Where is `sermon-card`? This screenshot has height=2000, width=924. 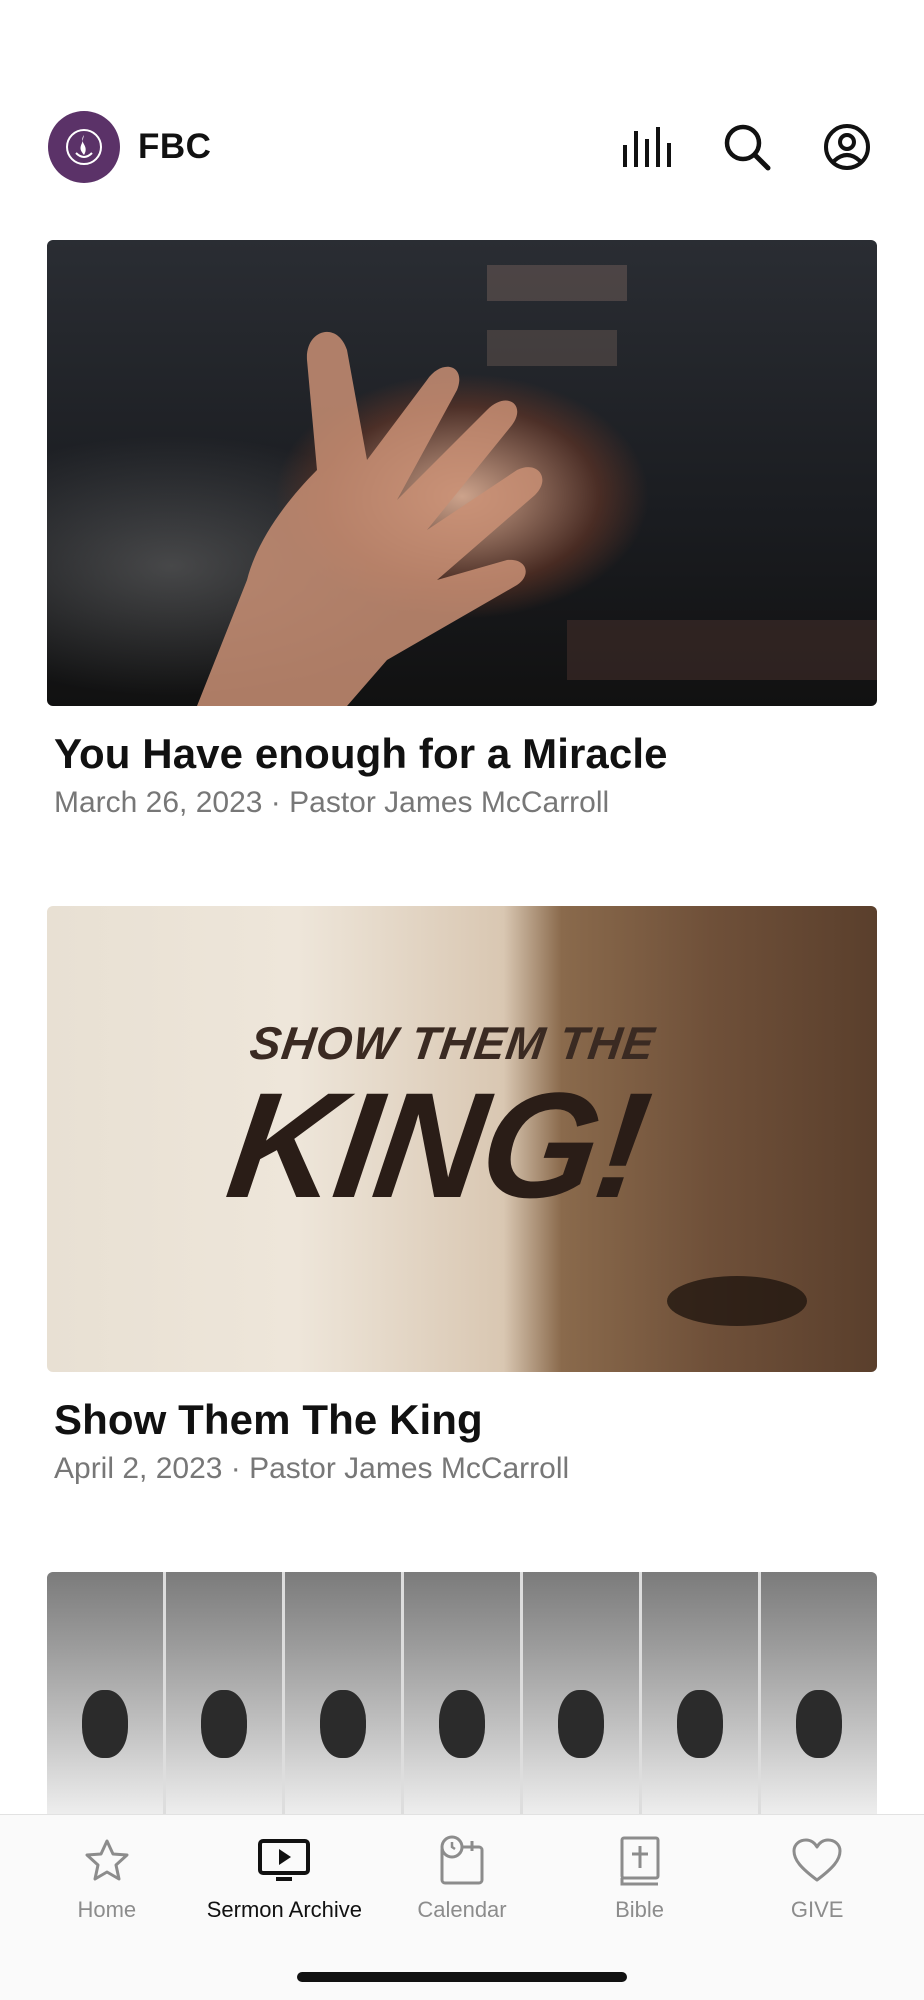 sermon-card is located at coordinates (462, 1694).